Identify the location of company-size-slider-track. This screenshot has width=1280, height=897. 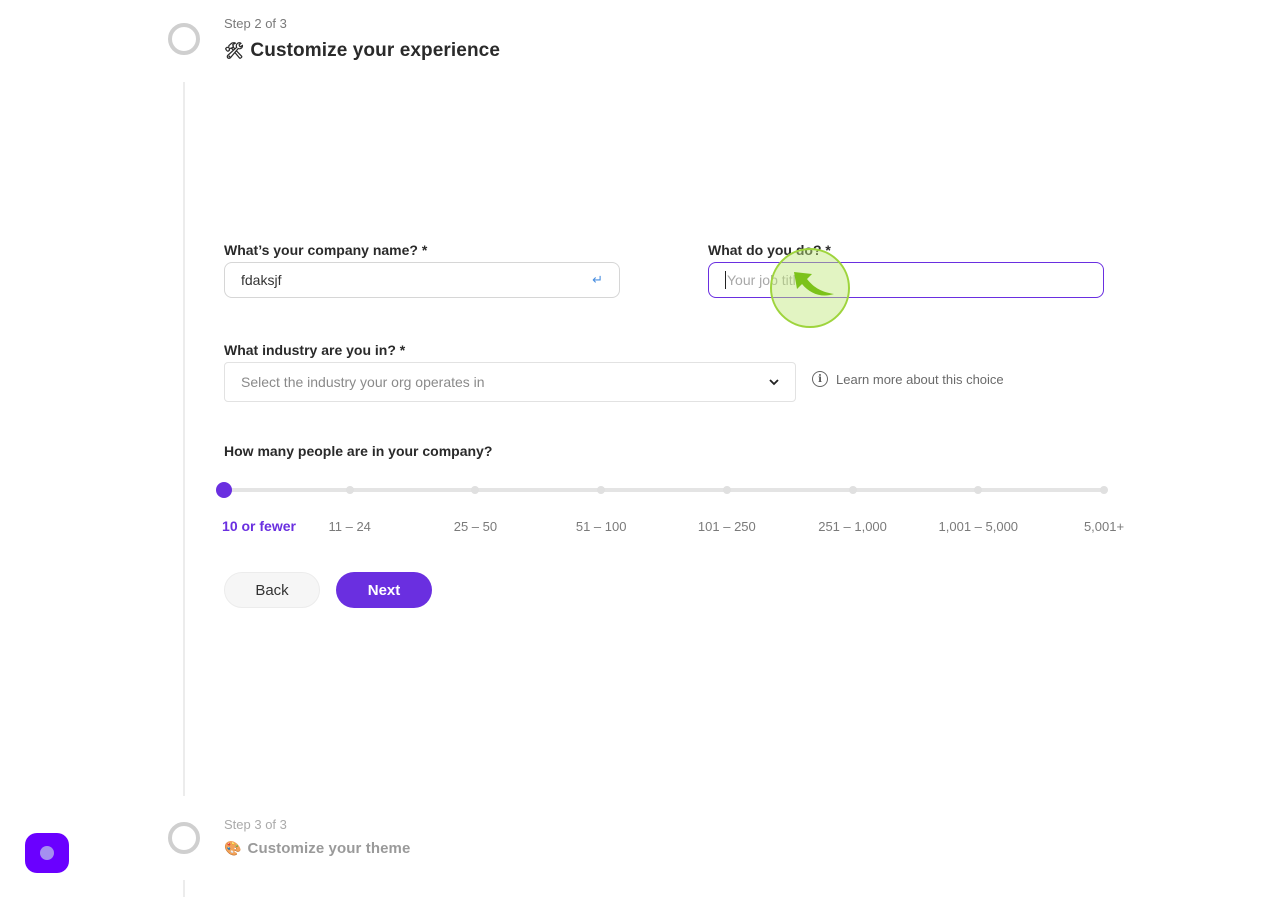
(664, 490).